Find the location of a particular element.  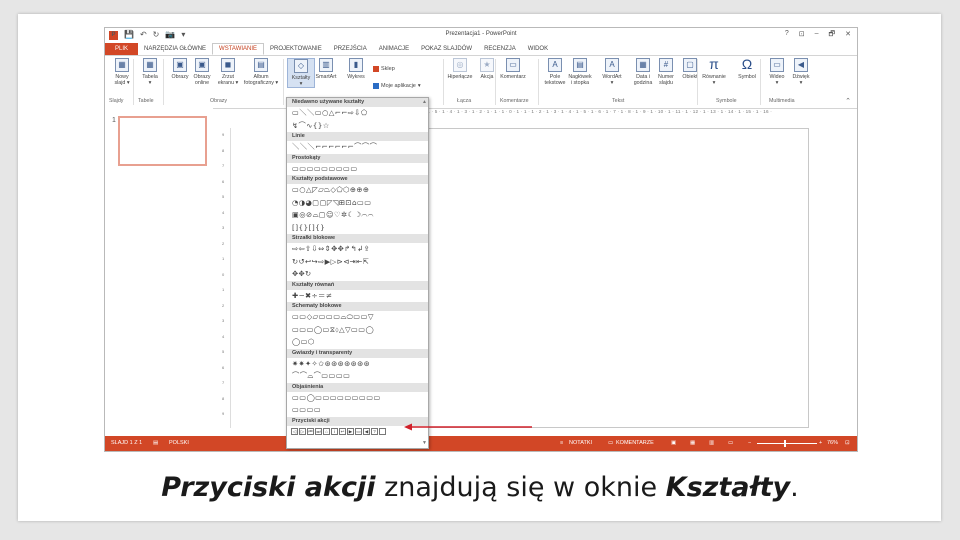

scroll-up-icon: ▲ is located at coordinates (424, 102).